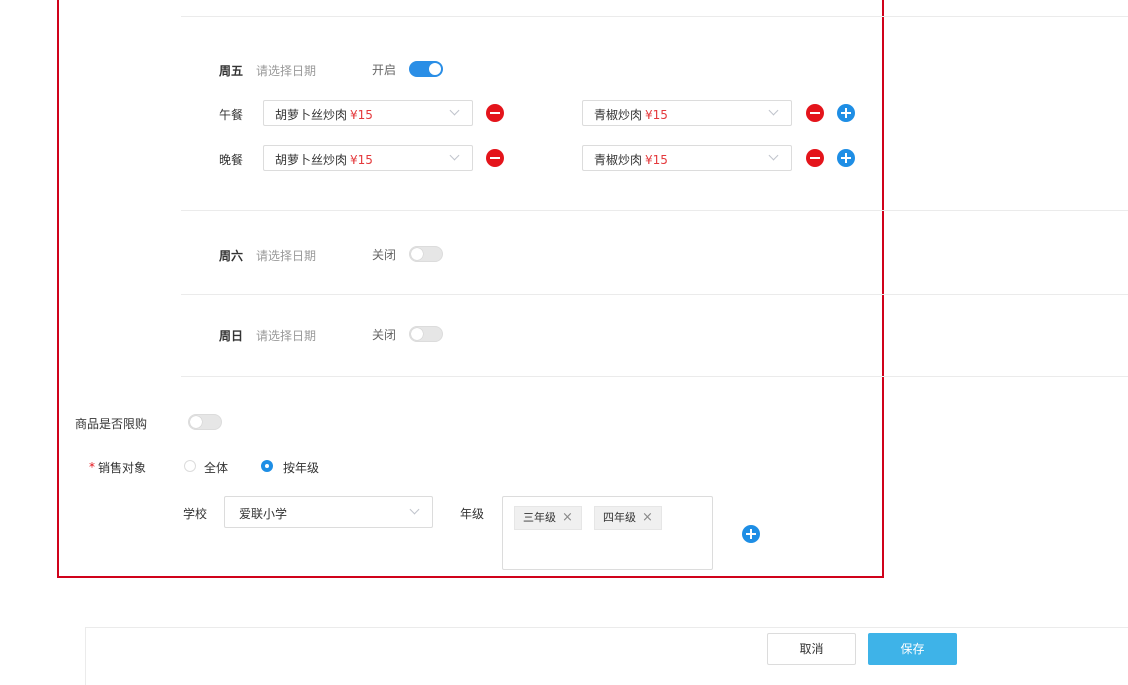 This screenshot has height=685, width=1128. Describe the element at coordinates (912, 649) in the screenshot. I see `save-button: 保存` at that location.